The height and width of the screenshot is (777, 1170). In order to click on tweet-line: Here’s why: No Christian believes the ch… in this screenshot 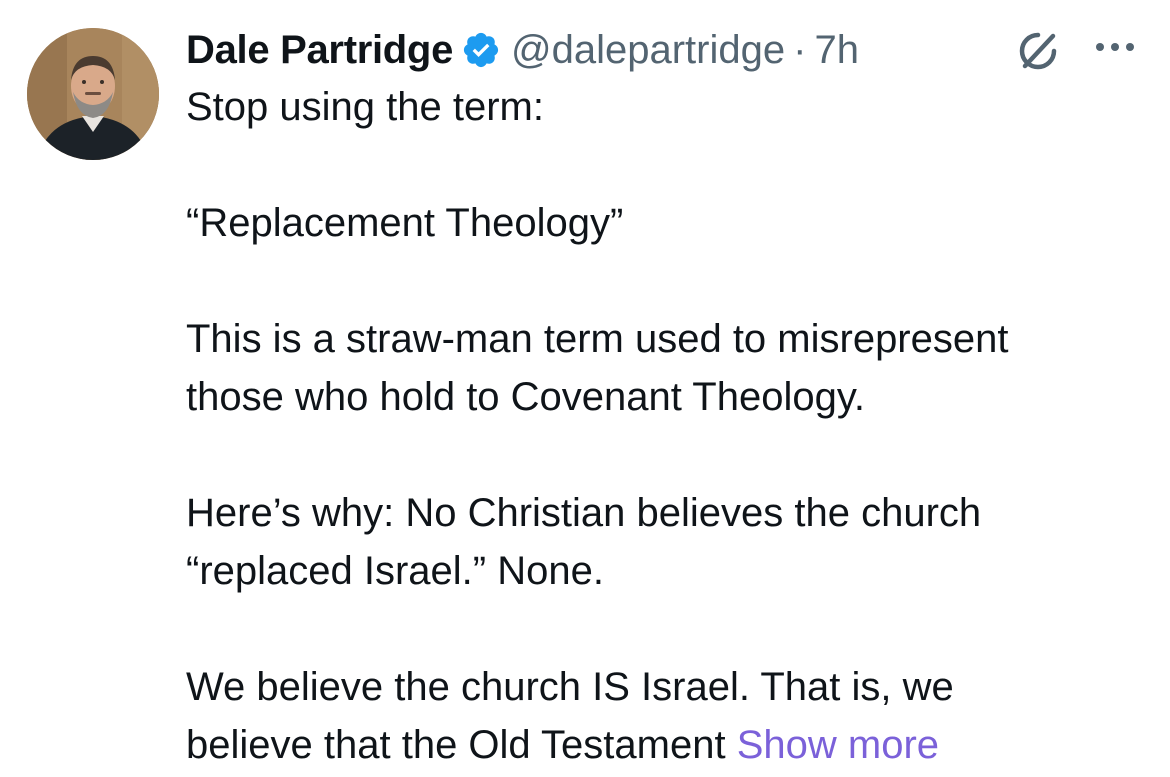, I will do `click(584, 513)`.